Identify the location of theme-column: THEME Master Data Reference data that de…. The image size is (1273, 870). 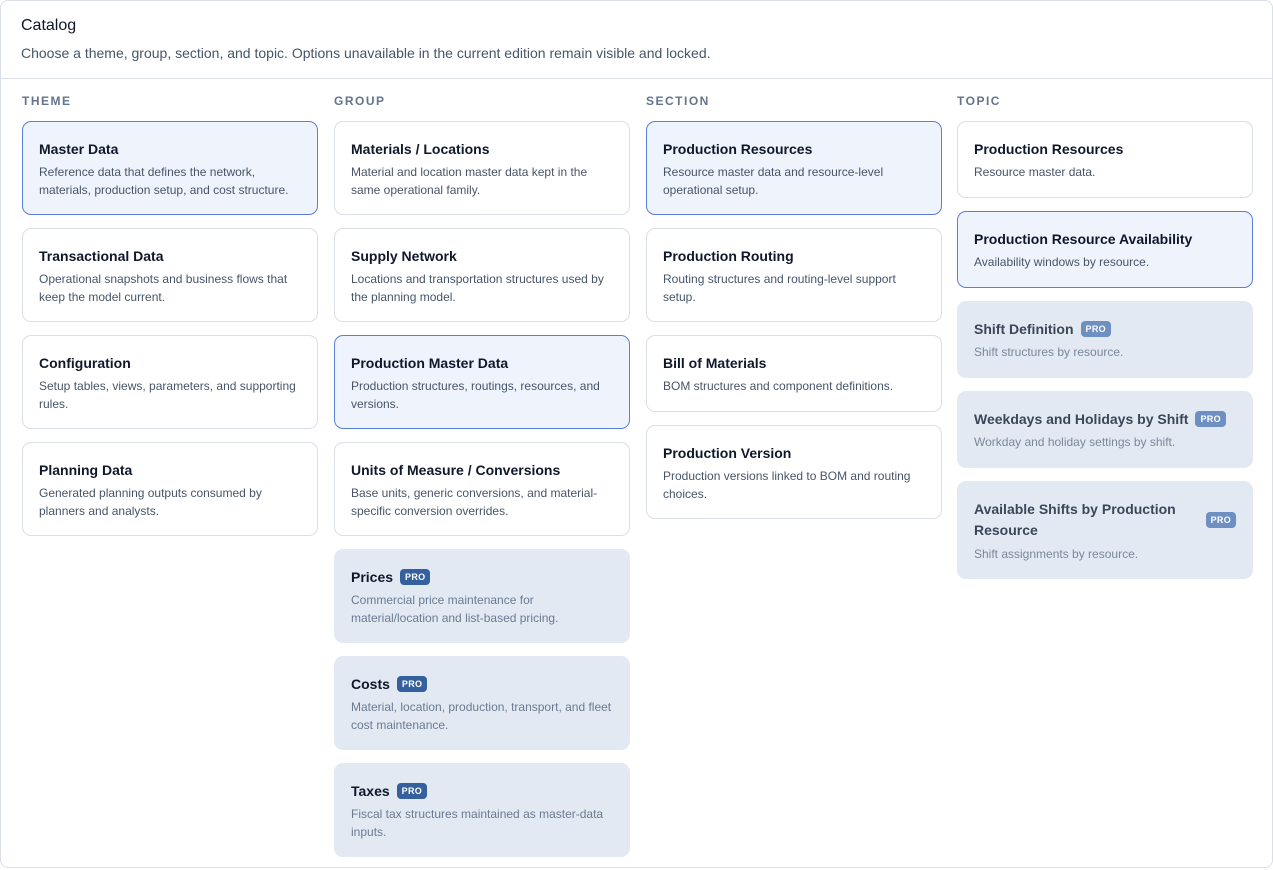
(170, 321).